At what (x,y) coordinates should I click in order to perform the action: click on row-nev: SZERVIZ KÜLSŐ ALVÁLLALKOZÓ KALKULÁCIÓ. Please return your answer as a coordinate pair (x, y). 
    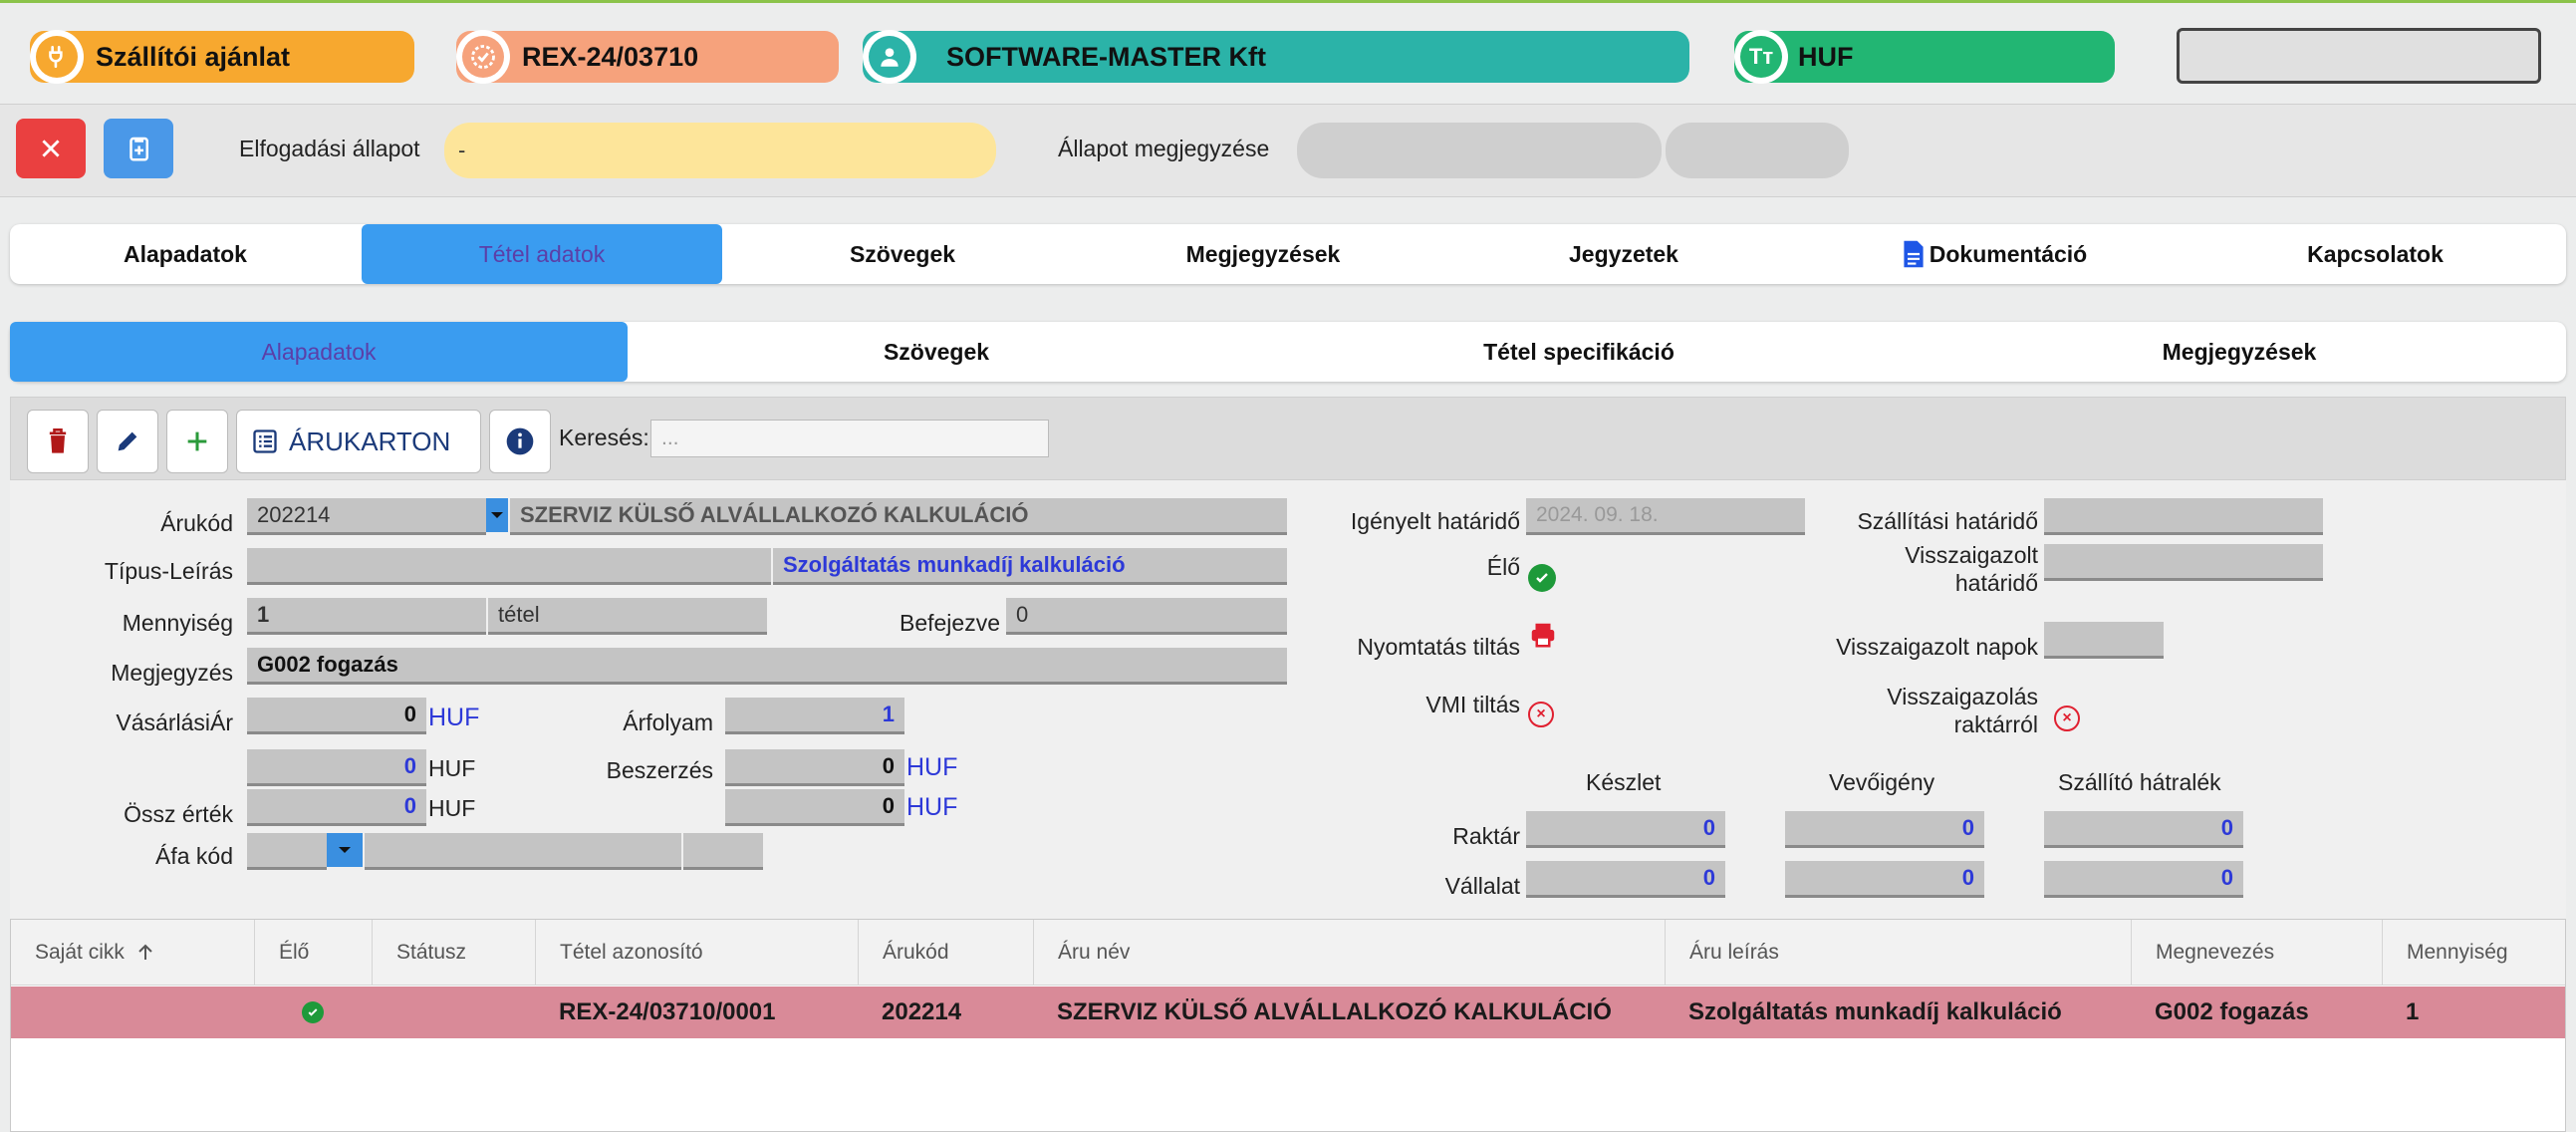
    Looking at the image, I should click on (1334, 1011).